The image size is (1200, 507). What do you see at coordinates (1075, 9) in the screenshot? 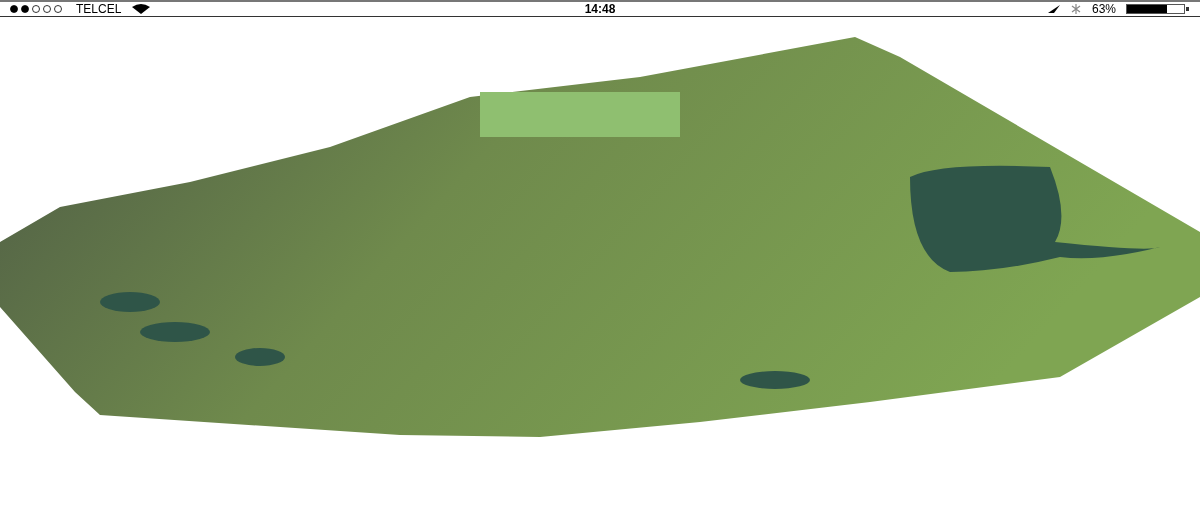
I see `bluetooth-icon` at bounding box center [1075, 9].